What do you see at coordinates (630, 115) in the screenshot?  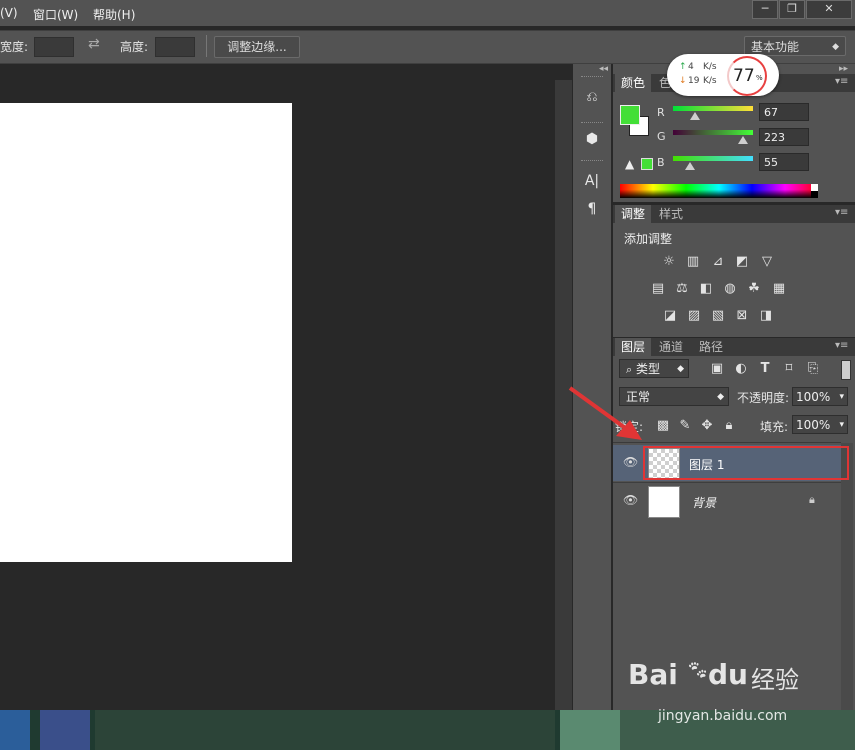 I see `foreground-swatch` at bounding box center [630, 115].